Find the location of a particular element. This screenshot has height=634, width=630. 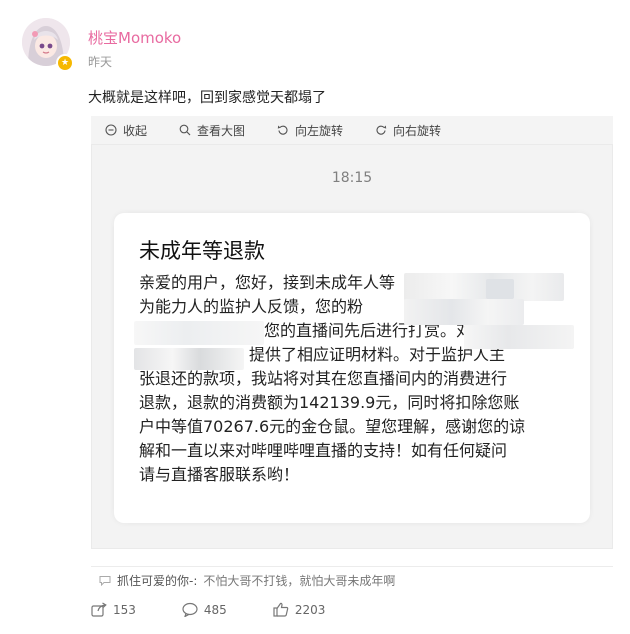

rotate-left-label: 向左旋转 is located at coordinates (319, 130).